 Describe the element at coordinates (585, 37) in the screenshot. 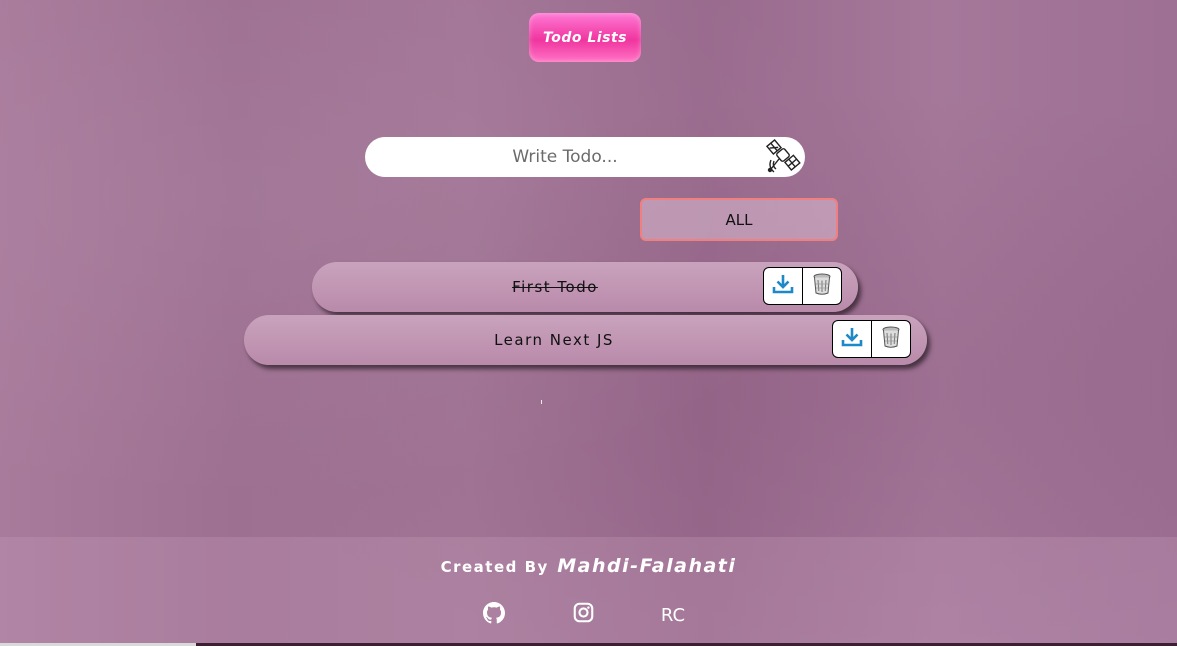

I see `app-title-button: Todo Lists` at that location.